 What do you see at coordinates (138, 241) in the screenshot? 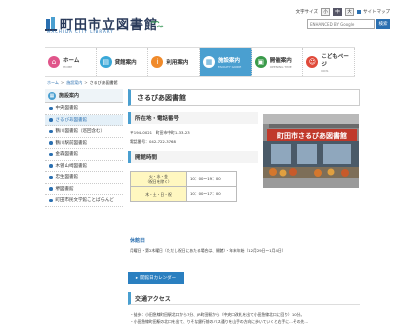
I see `closed-heading: 休館日` at bounding box center [138, 241].